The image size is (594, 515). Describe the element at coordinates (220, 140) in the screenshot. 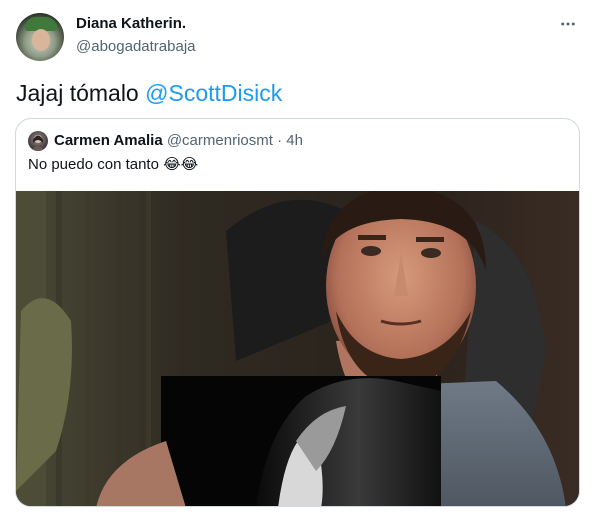

I see `quoted-author-handle: @carmenriosmt` at that location.